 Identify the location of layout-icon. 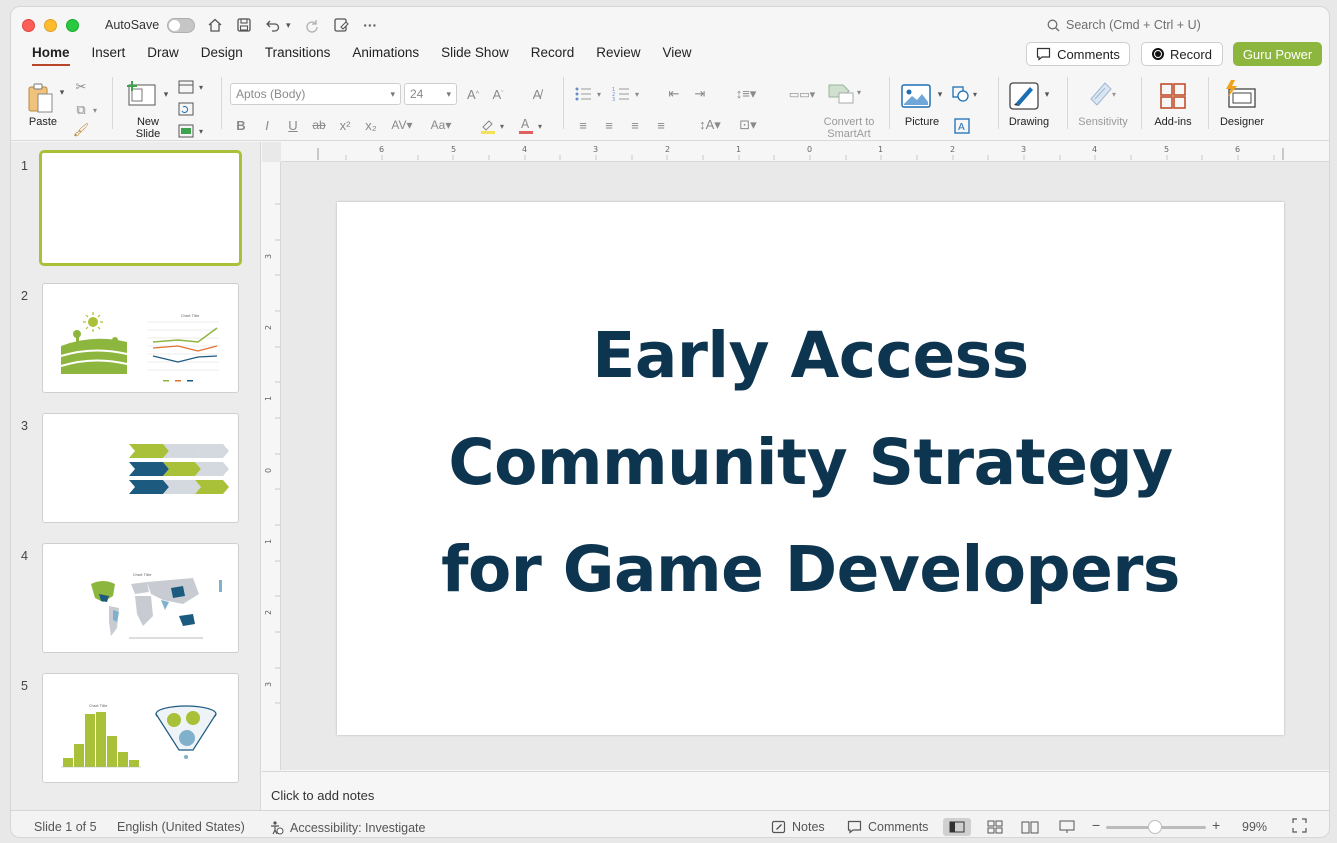
(186, 87).